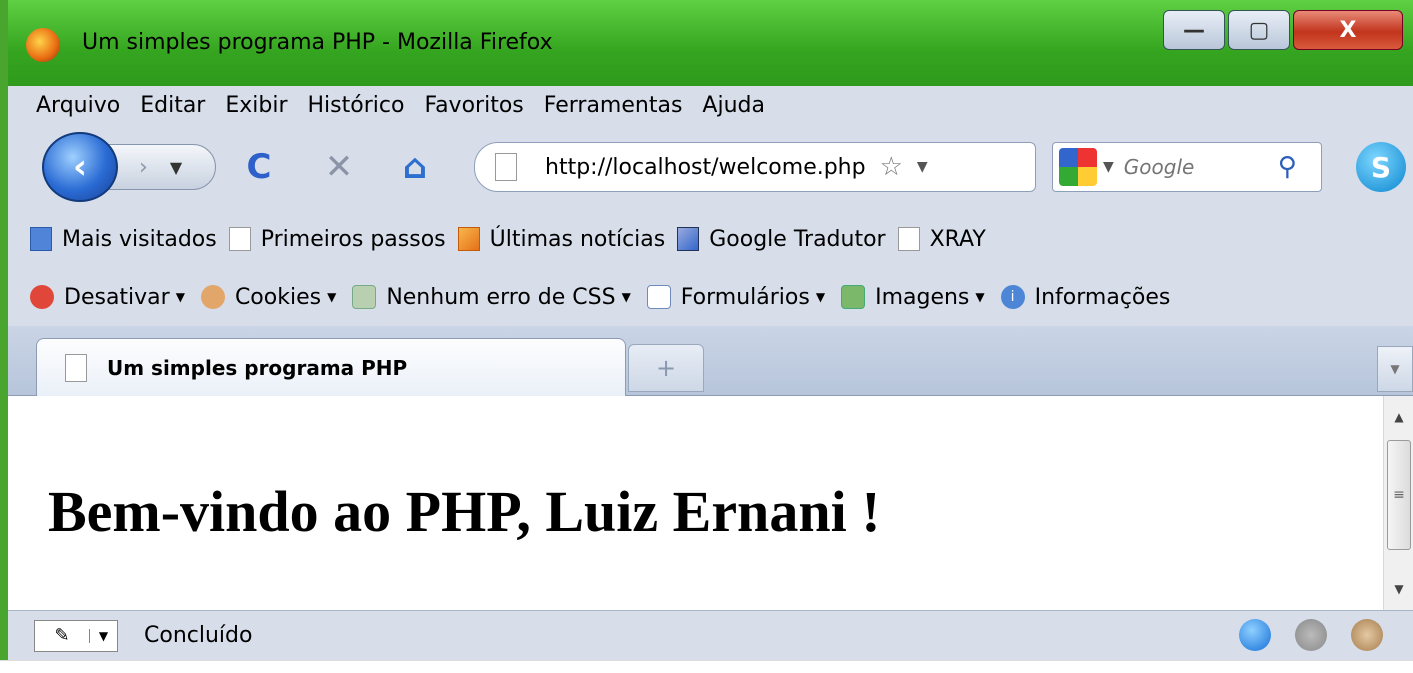 The height and width of the screenshot is (673, 1413). What do you see at coordinates (577, 239) in the screenshot?
I see `bookmark-label: Últimas notícias` at bounding box center [577, 239].